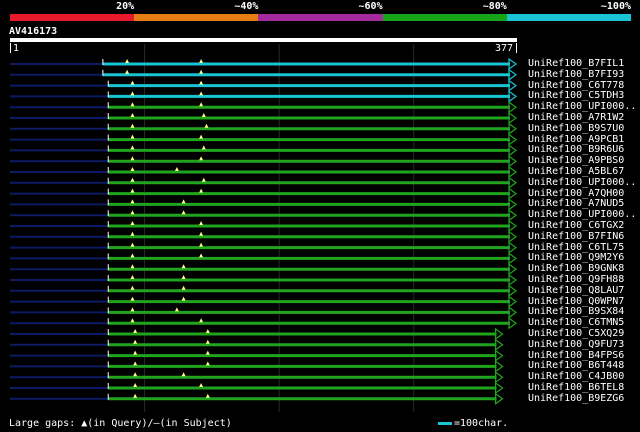 The height and width of the screenshot is (432, 640). I want to click on hit-name-label: UniRef100_Q0WPN7, so click(576, 301).